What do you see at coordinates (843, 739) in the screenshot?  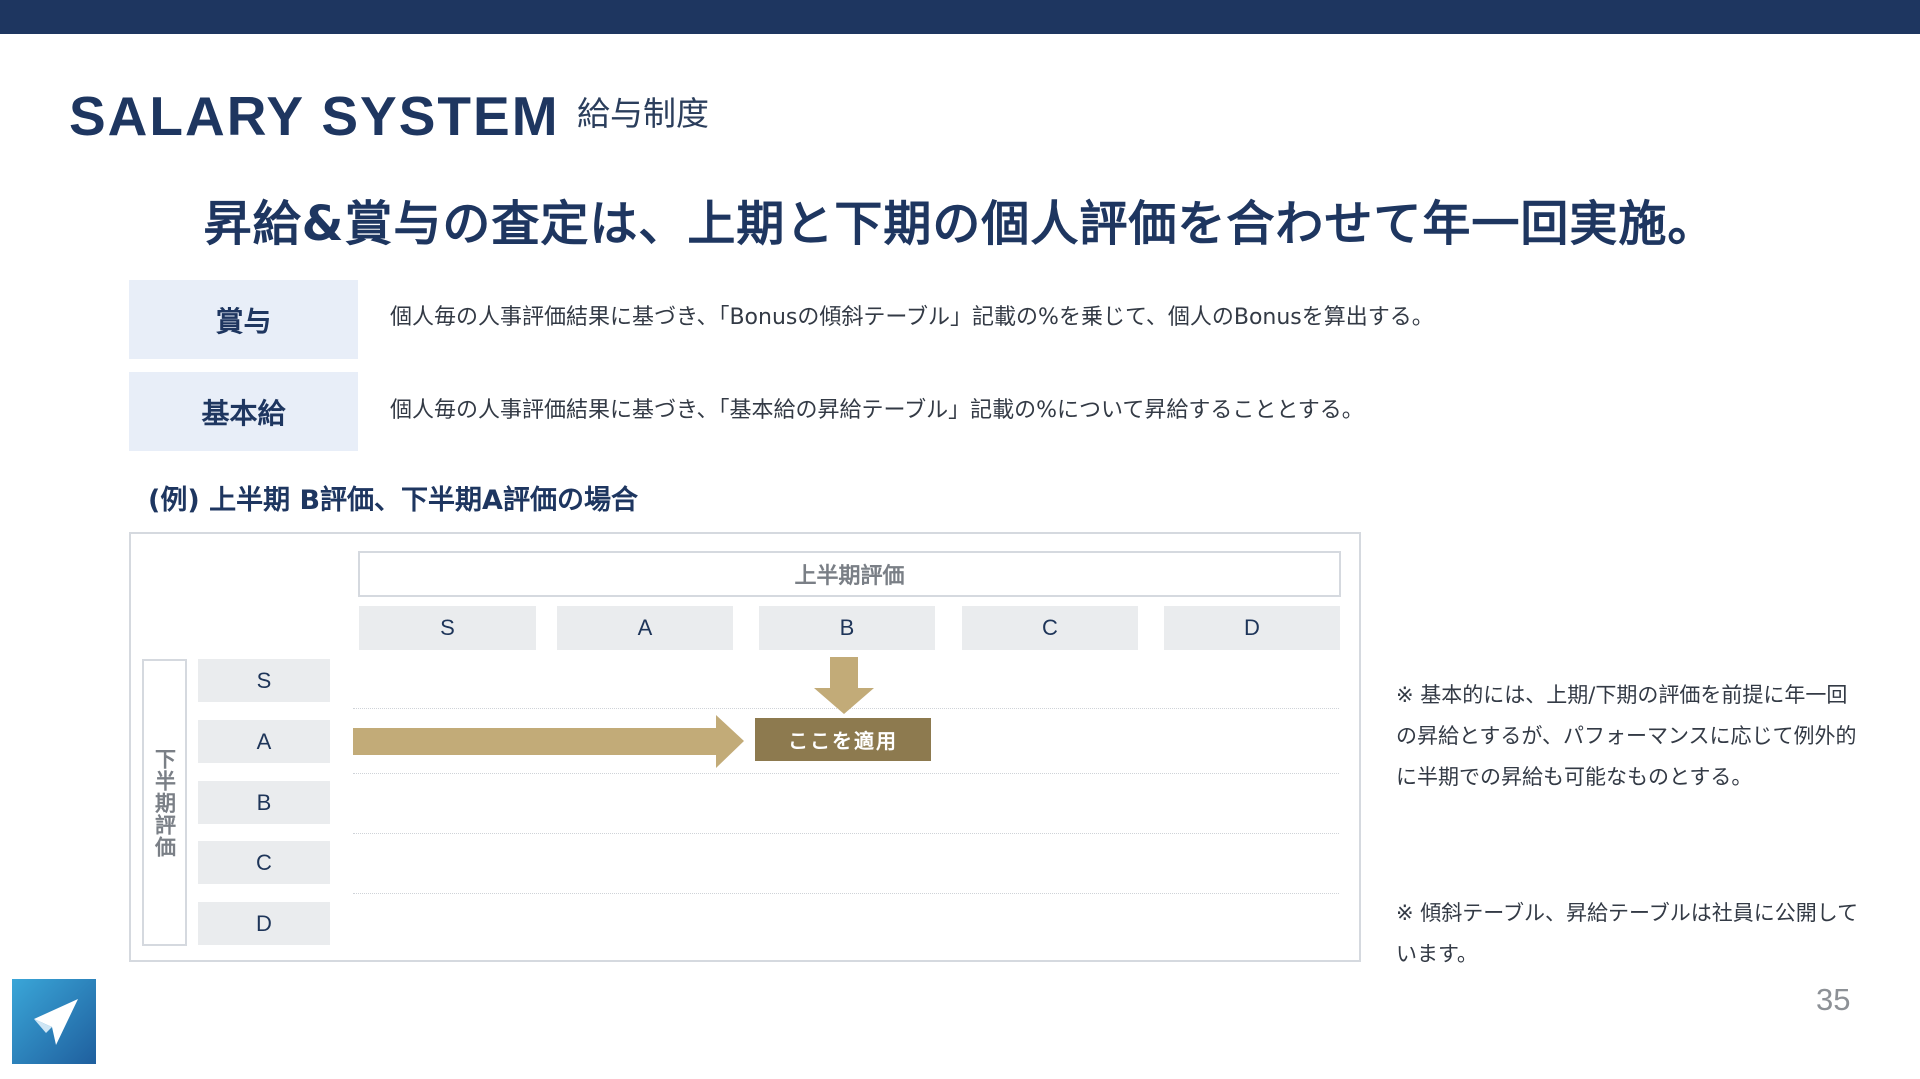 I see `apply-here-badge: ここを適用` at bounding box center [843, 739].